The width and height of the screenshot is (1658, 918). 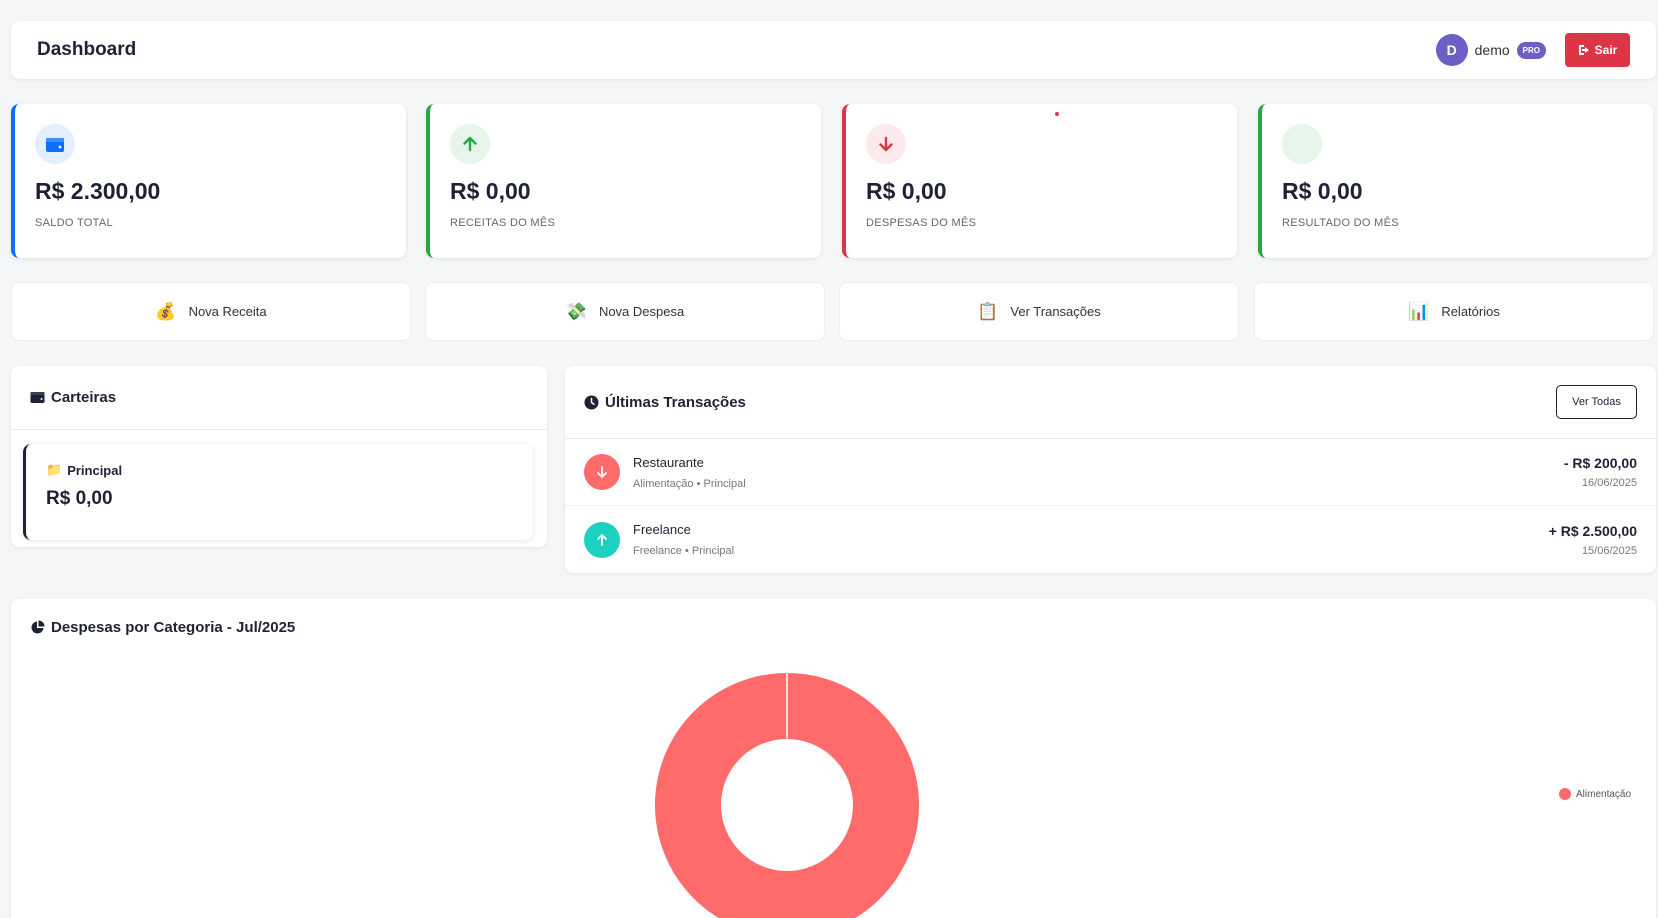 What do you see at coordinates (87, 49) in the screenshot?
I see `page-title: Dashboard` at bounding box center [87, 49].